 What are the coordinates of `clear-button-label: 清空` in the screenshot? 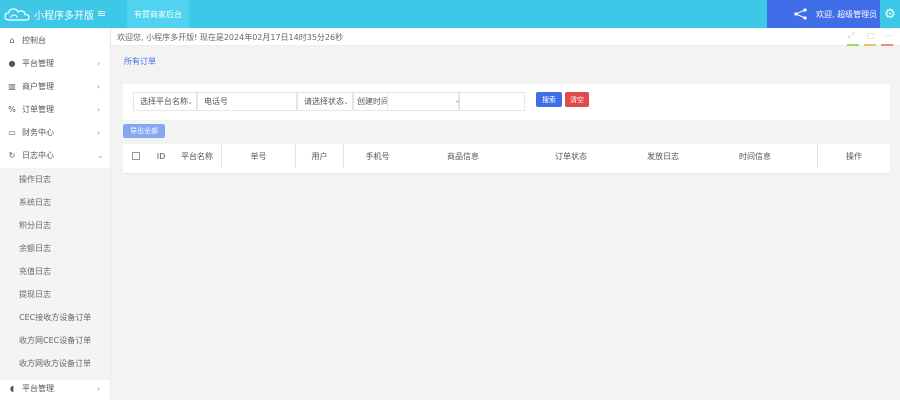 It's located at (577, 99).